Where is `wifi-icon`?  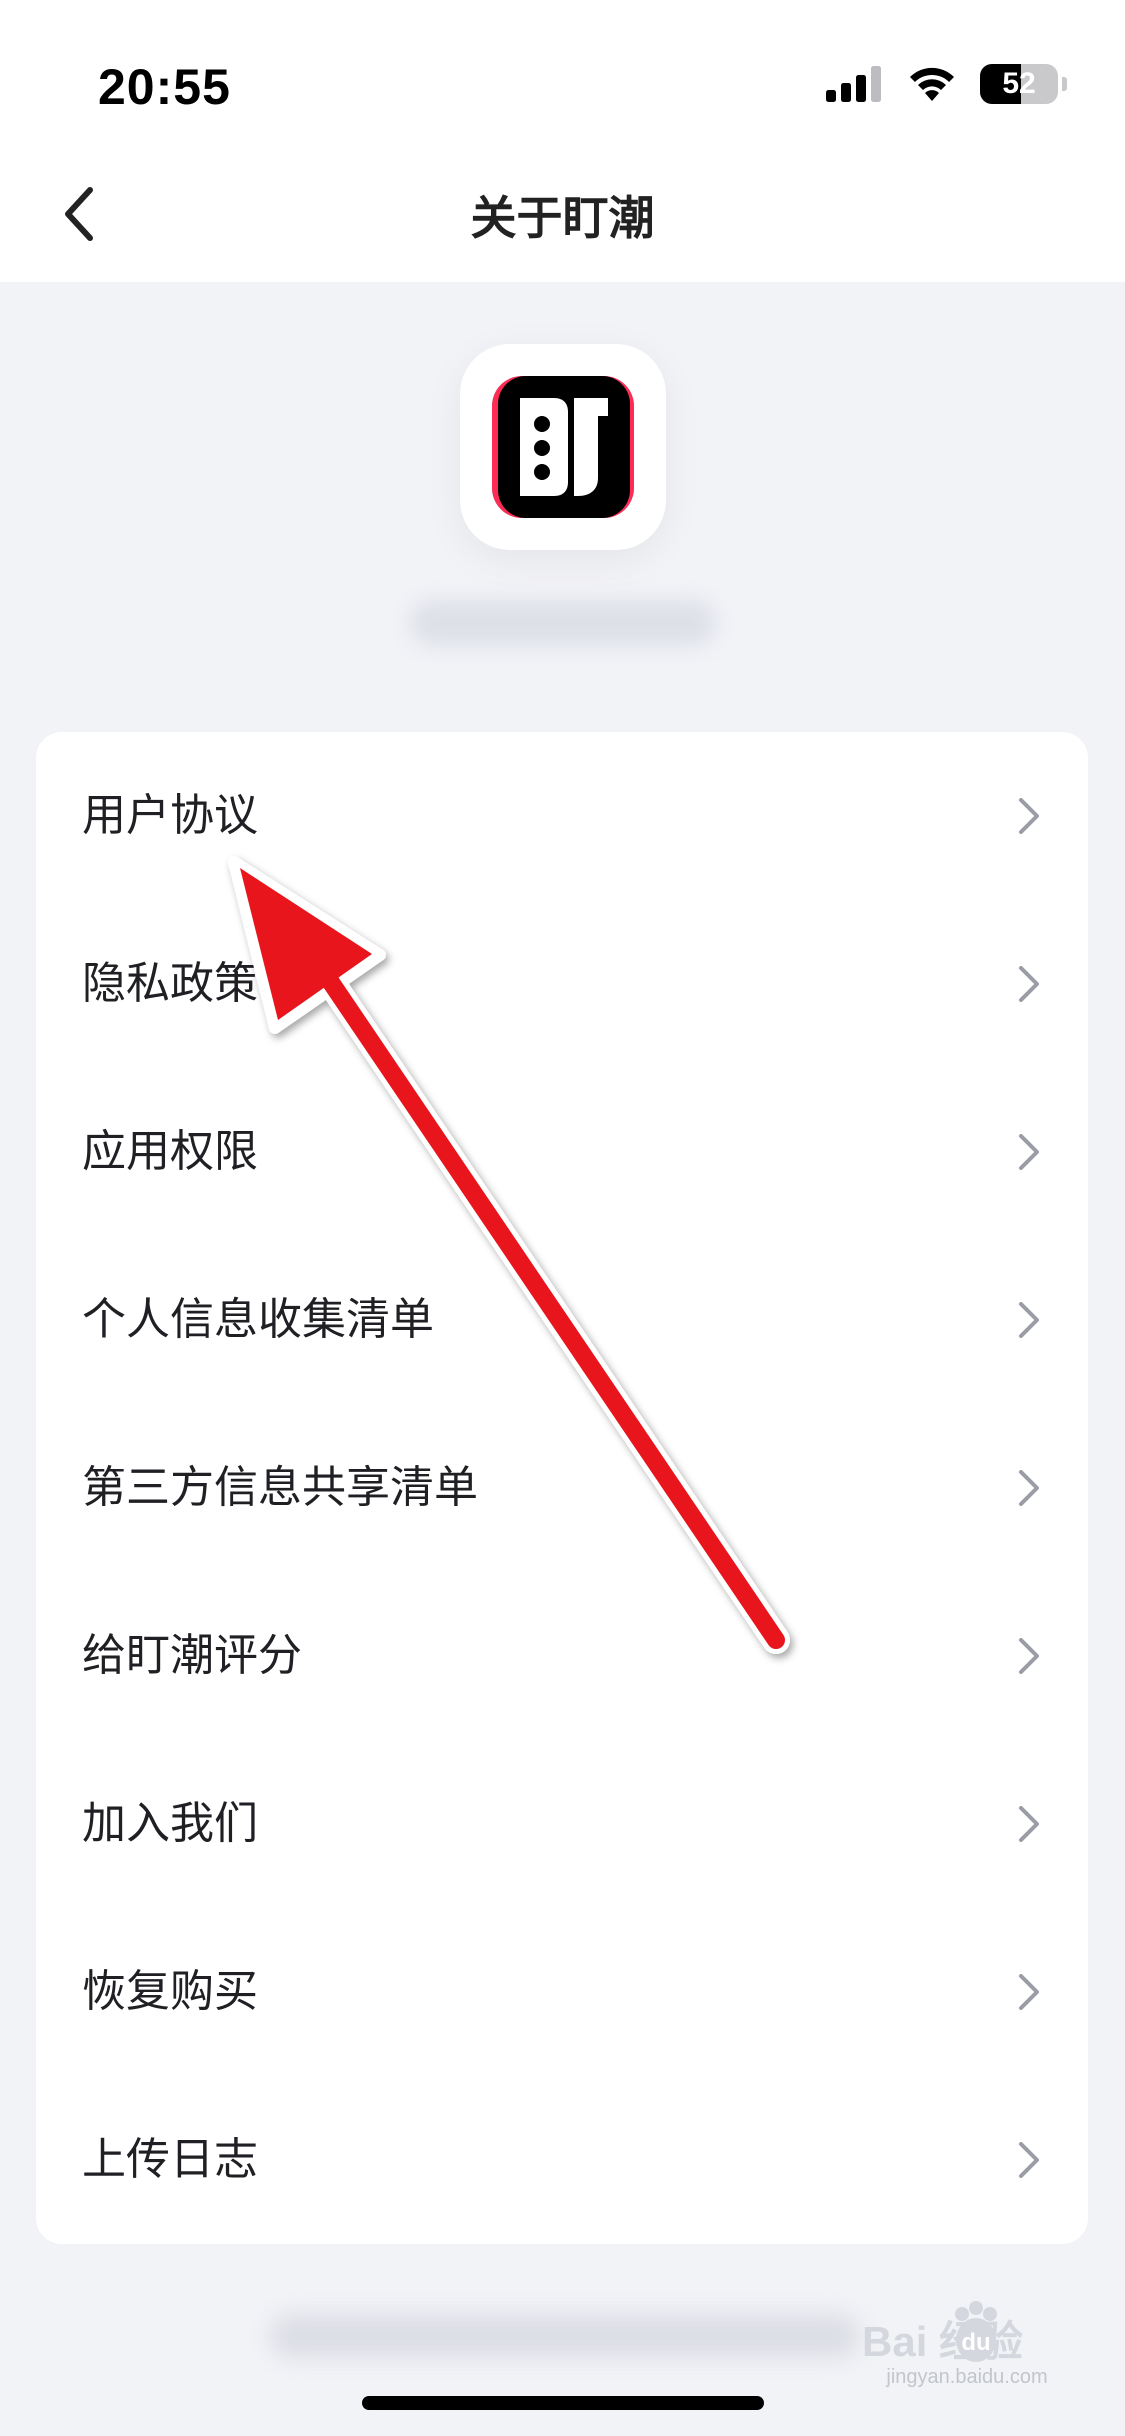
wifi-icon is located at coordinates (932, 84).